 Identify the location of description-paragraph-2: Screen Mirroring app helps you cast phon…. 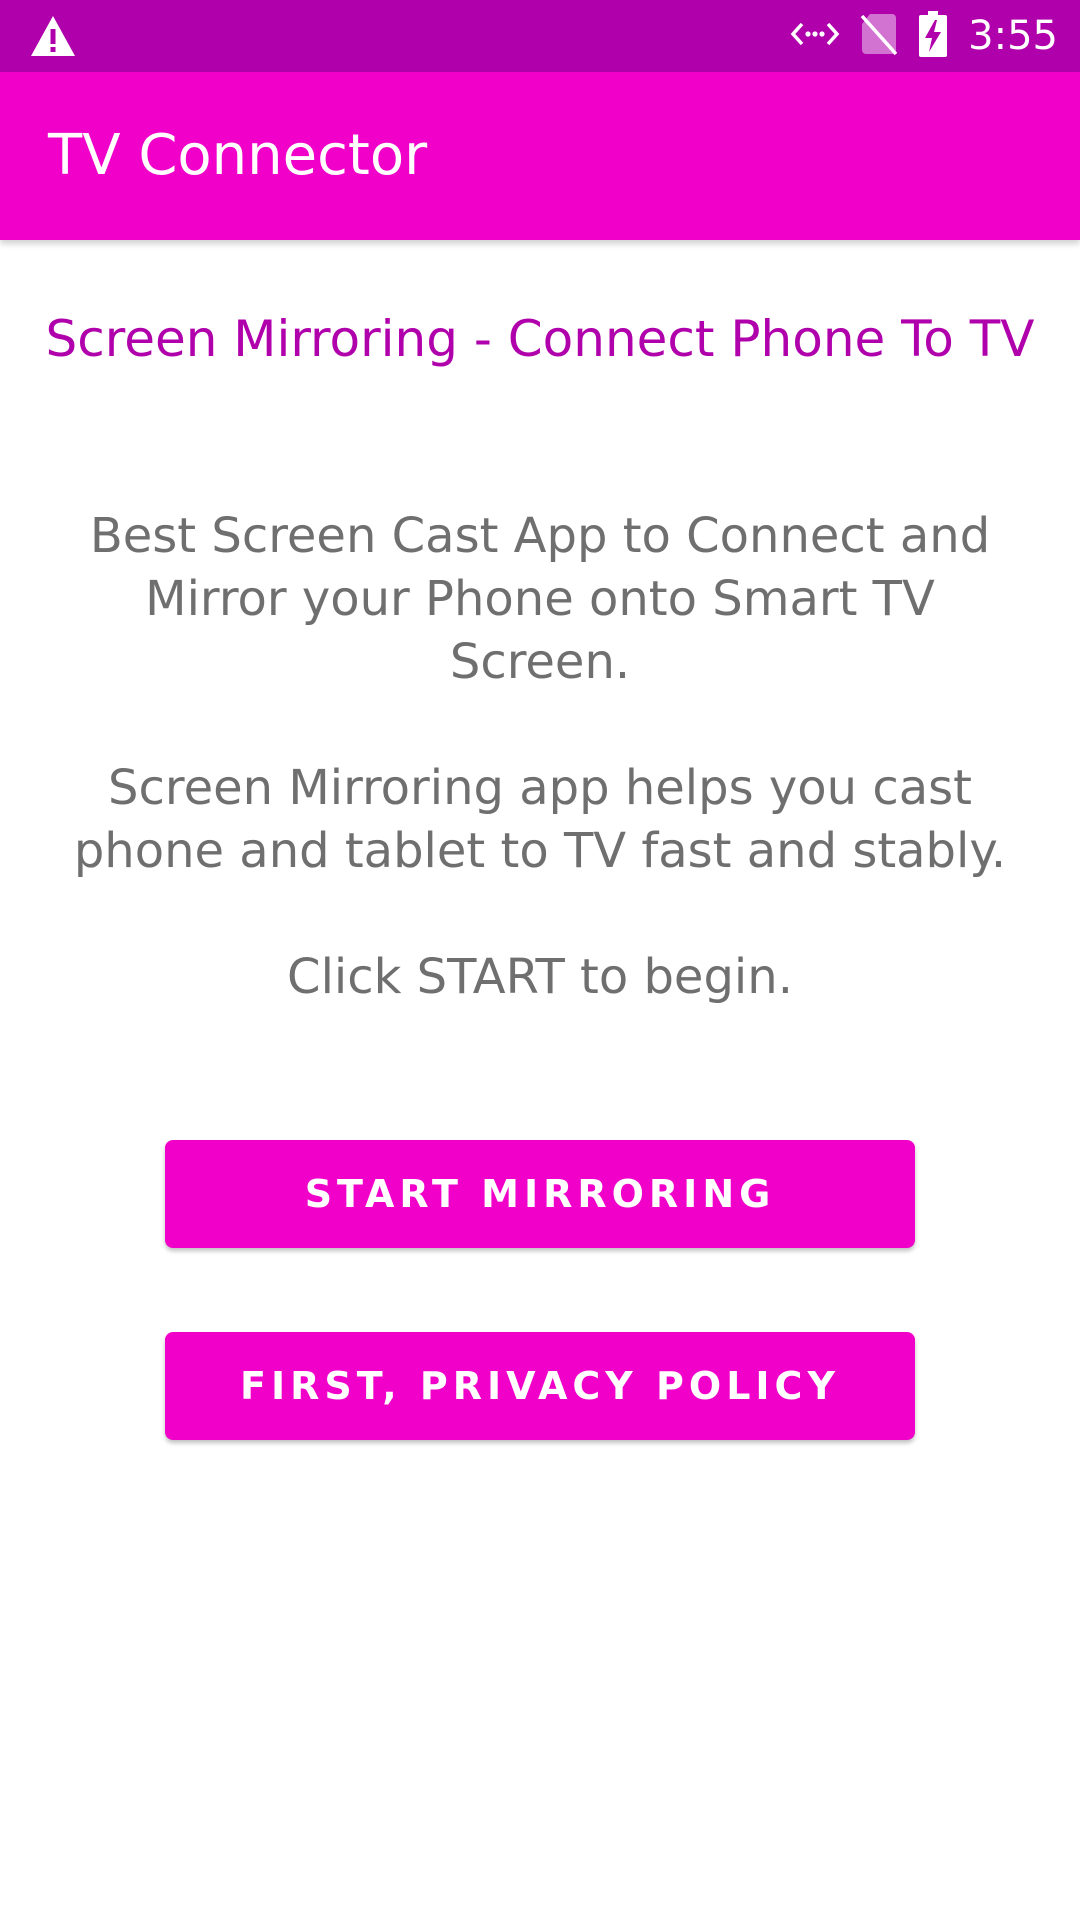
(540, 819).